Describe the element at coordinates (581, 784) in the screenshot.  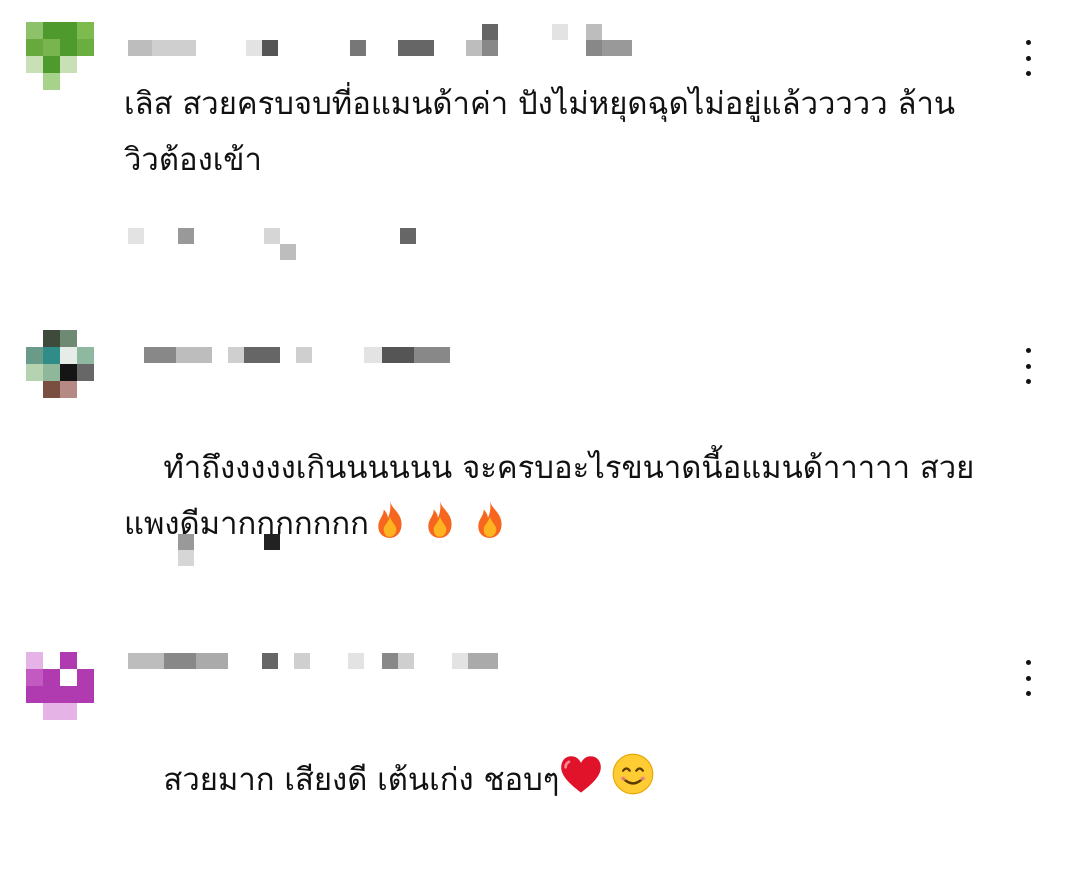
I see `red-heart-icon` at that location.